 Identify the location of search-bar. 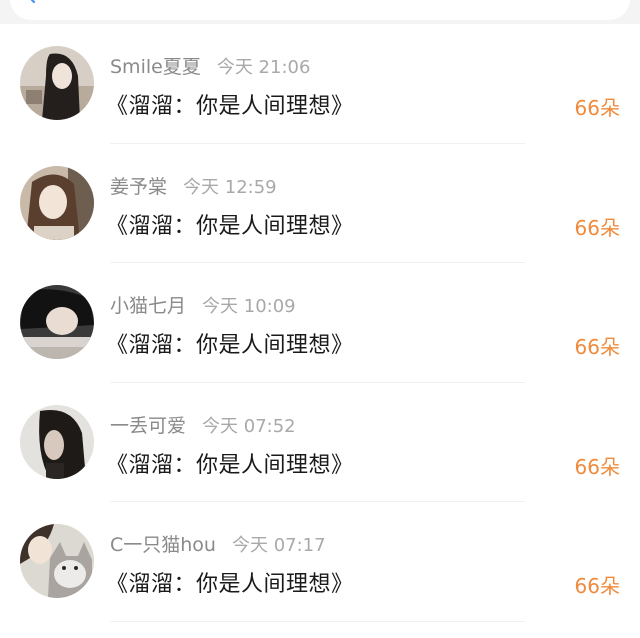
(320, 10).